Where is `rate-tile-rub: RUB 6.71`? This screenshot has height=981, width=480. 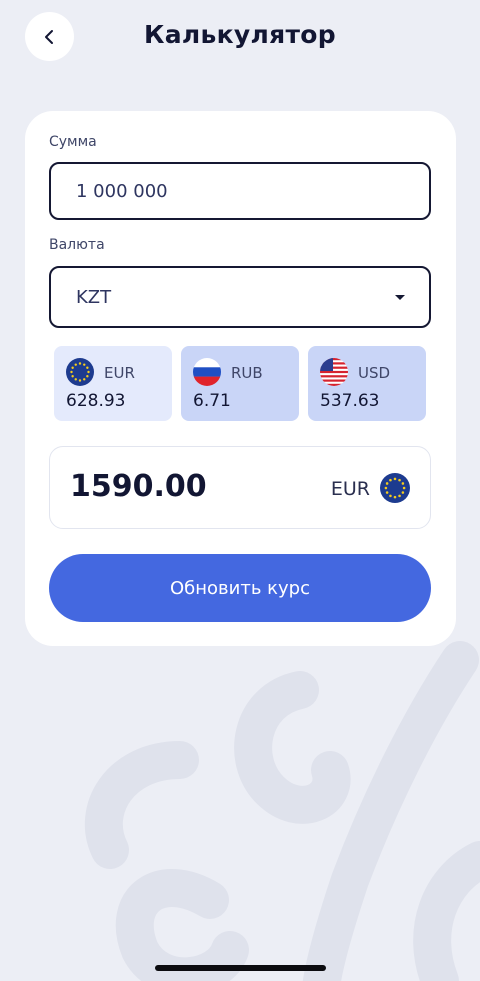 rate-tile-rub: RUB 6.71 is located at coordinates (240, 383).